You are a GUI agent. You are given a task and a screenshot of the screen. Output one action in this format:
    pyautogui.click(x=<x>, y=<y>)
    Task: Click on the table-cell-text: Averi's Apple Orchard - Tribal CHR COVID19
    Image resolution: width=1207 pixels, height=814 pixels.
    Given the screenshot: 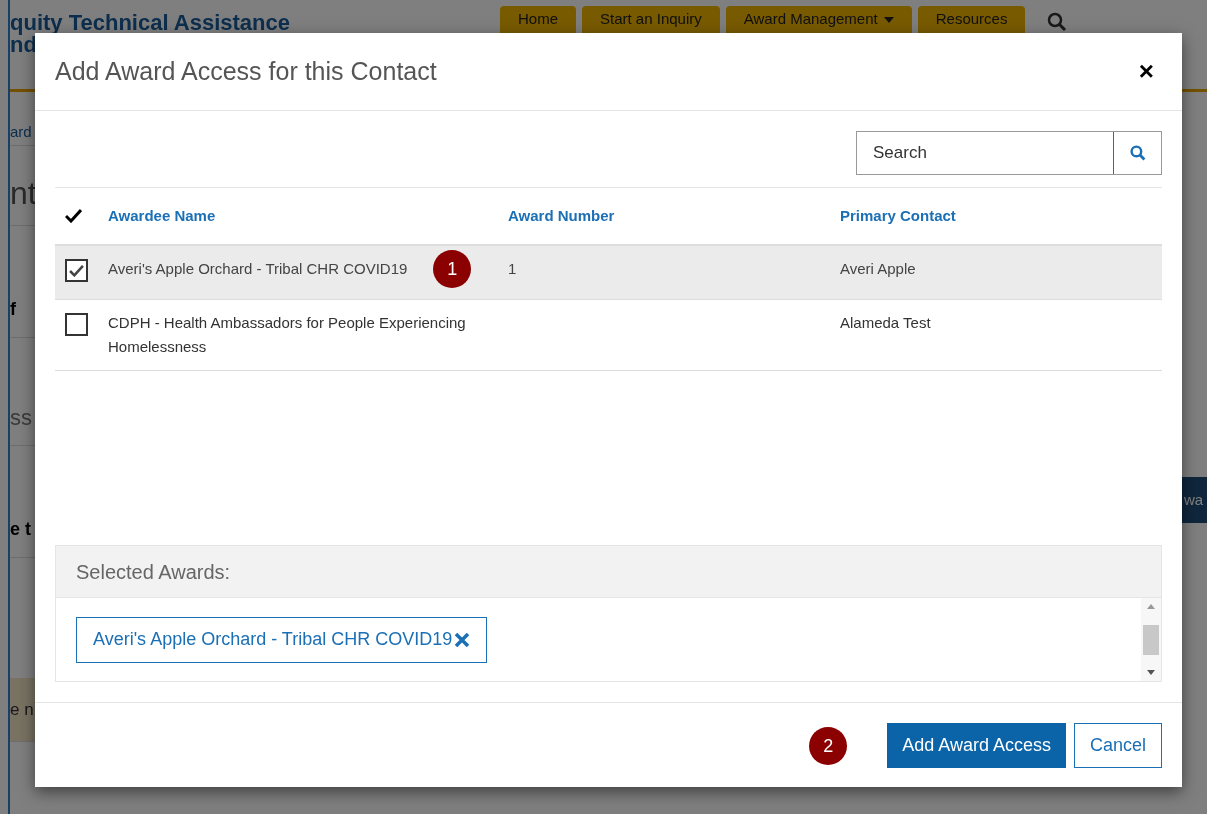 What is the action you would take?
    pyautogui.click(x=258, y=269)
    